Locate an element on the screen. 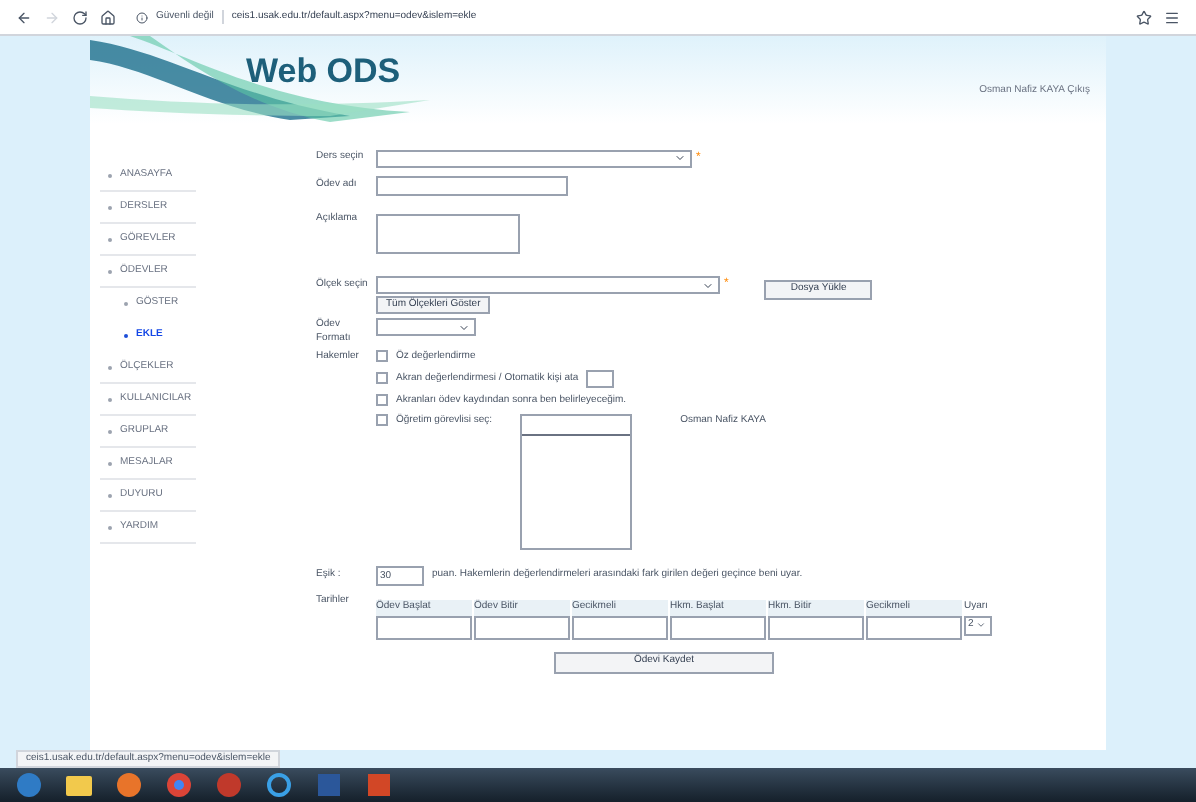 The image size is (1196, 802). app-circle-icon is located at coordinates (229, 785).